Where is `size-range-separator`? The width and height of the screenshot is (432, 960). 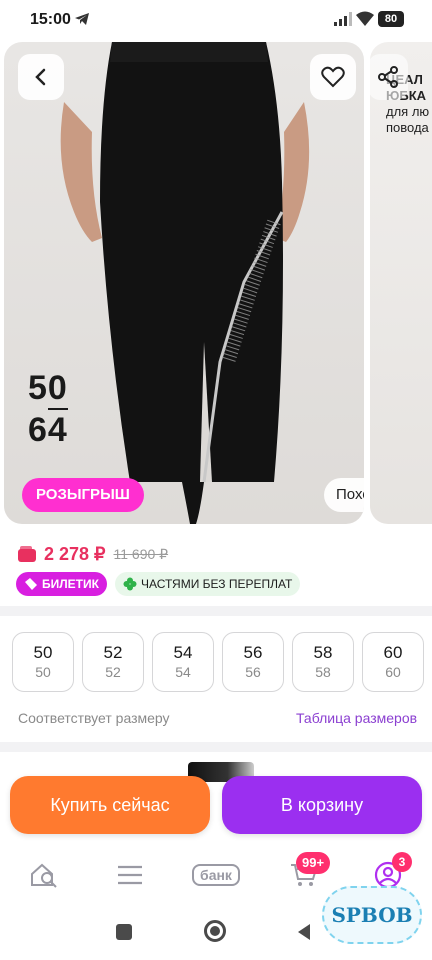 size-range-separator is located at coordinates (58, 409).